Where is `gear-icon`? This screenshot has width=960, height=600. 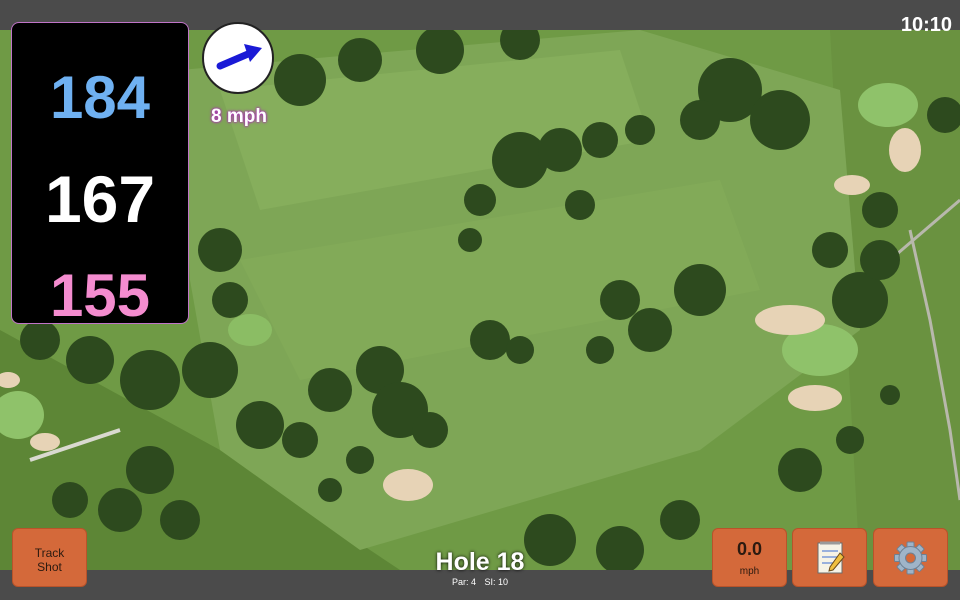
gear-icon is located at coordinates (910, 558).